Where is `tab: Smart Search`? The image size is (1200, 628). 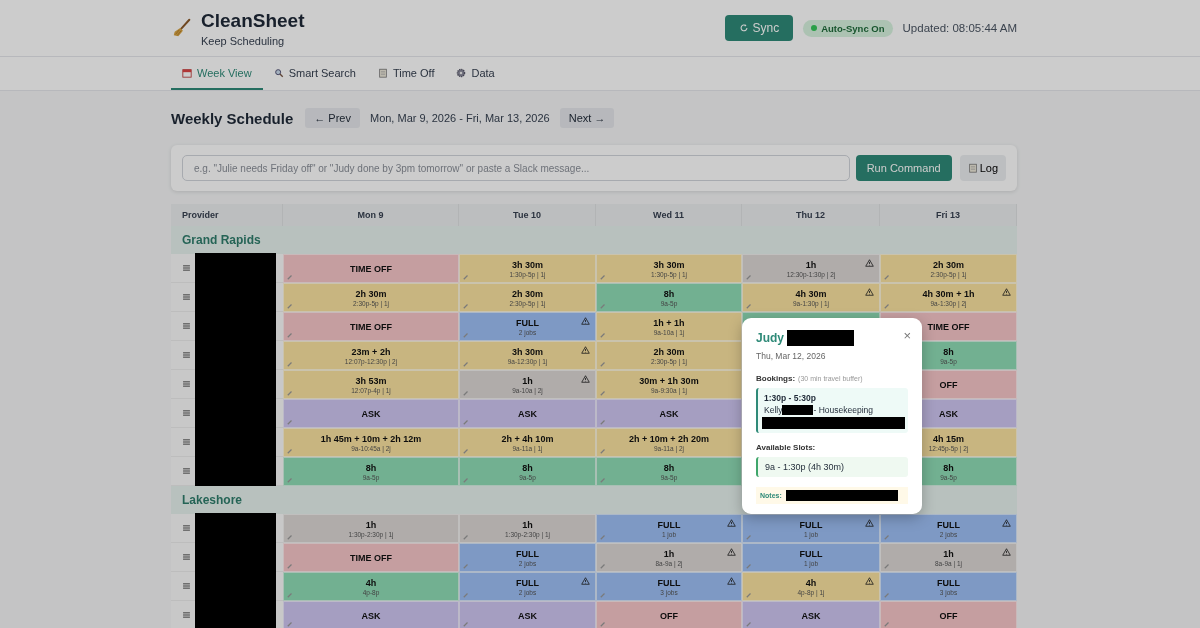
tab: Smart Search is located at coordinates (314, 73).